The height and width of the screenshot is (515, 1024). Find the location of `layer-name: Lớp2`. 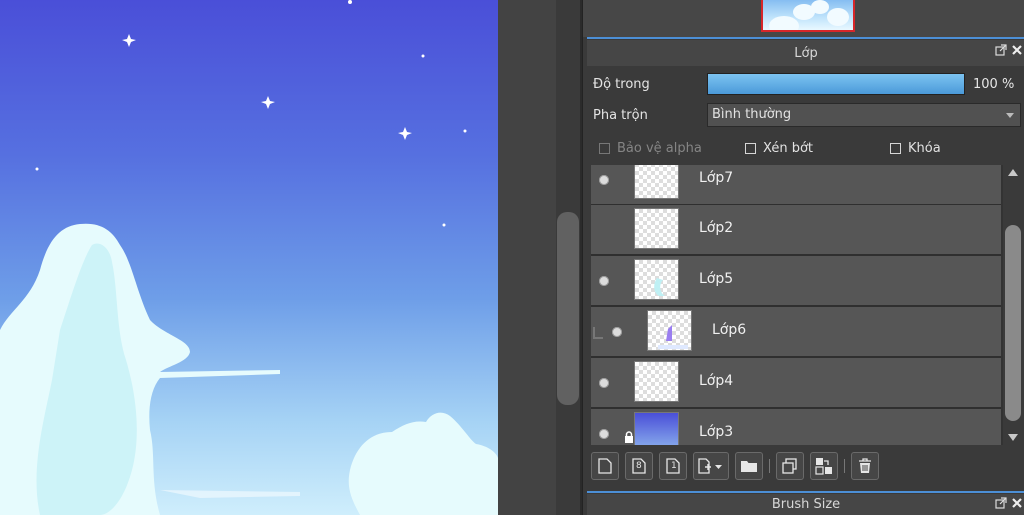

layer-name: Lớp2 is located at coordinates (716, 228).